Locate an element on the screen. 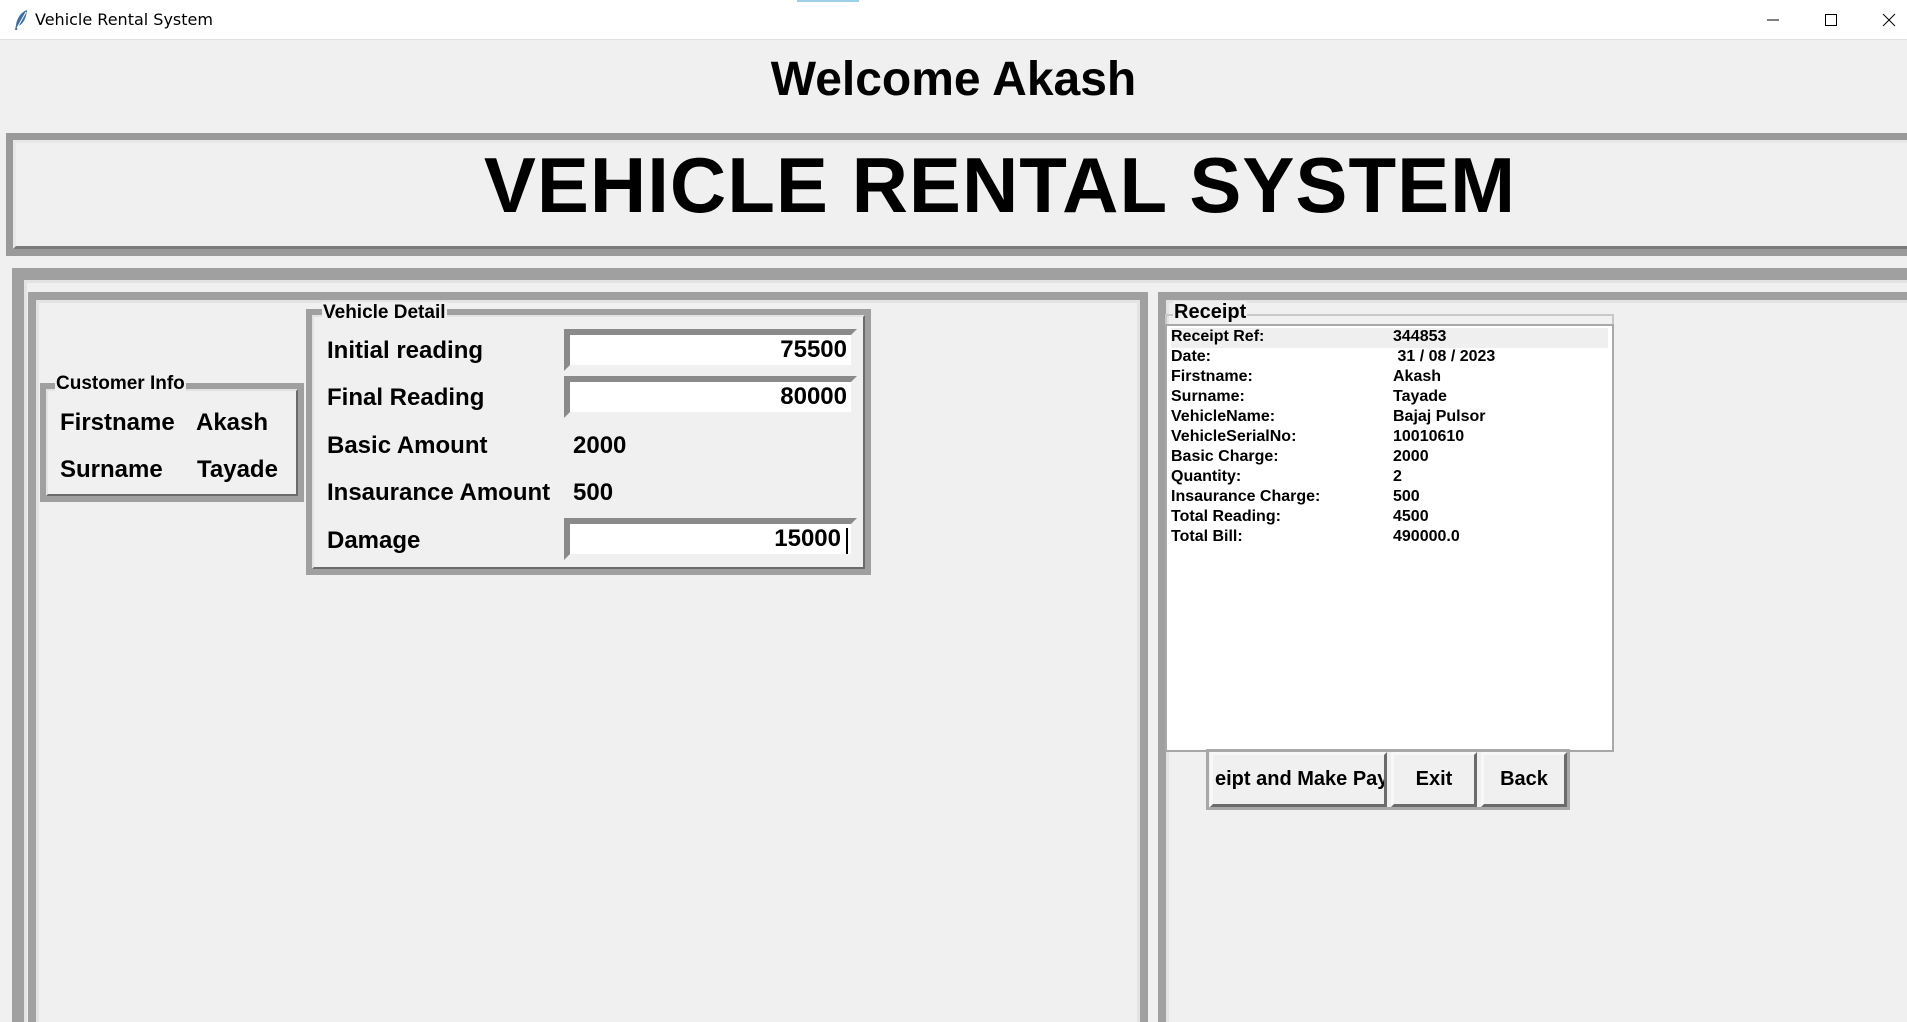 The width and height of the screenshot is (1907, 1022). title-bar-accent is located at coordinates (828, 1).